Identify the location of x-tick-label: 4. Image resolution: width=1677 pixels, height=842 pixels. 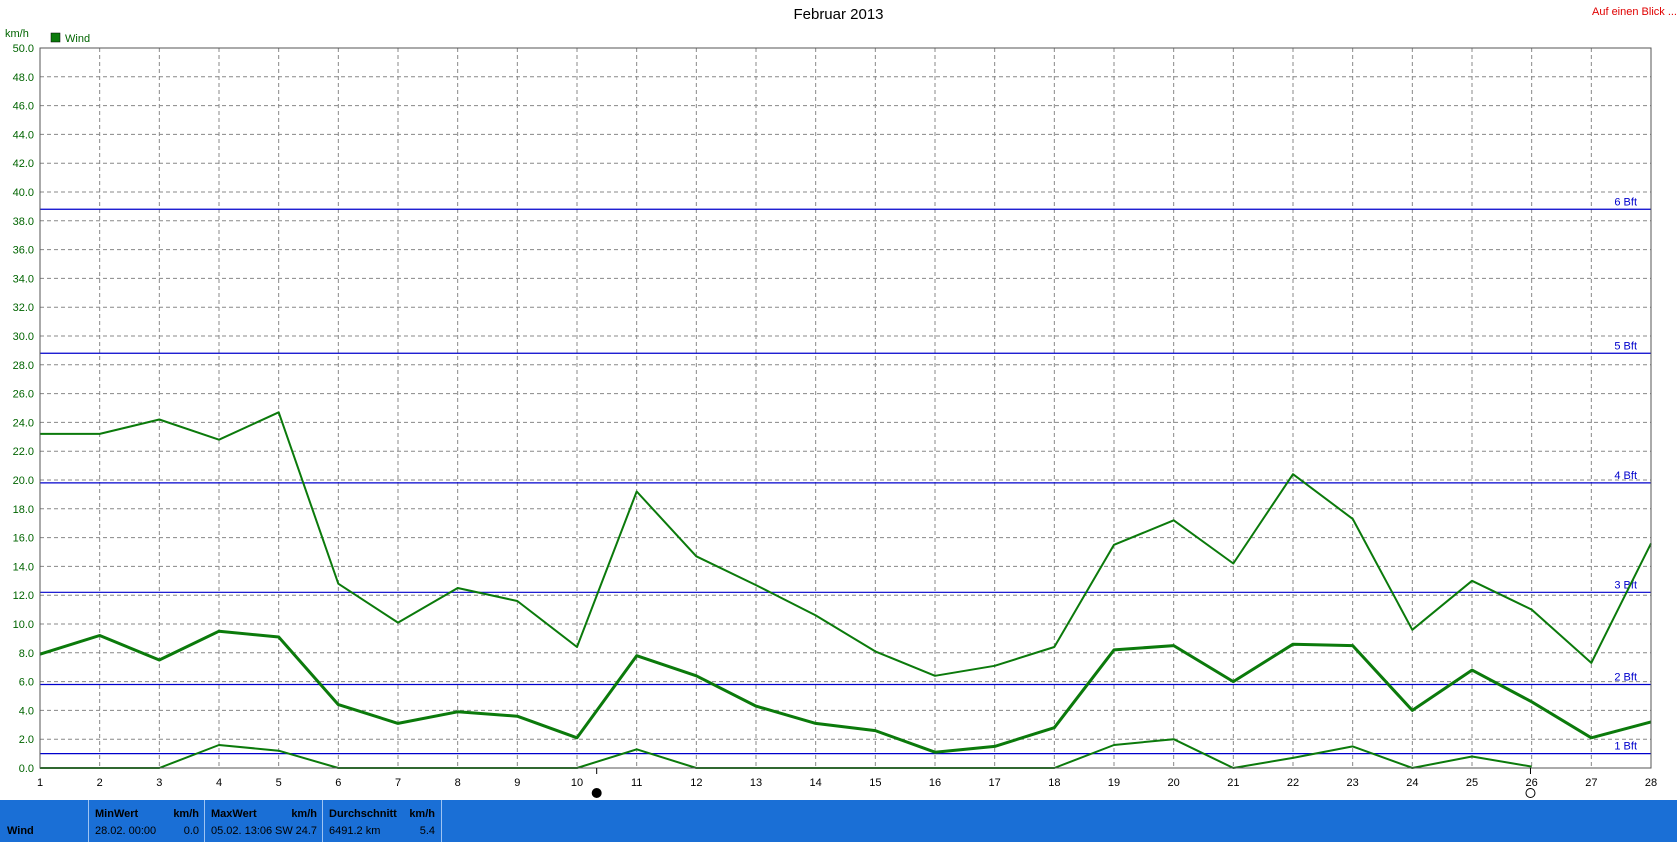
(219, 783).